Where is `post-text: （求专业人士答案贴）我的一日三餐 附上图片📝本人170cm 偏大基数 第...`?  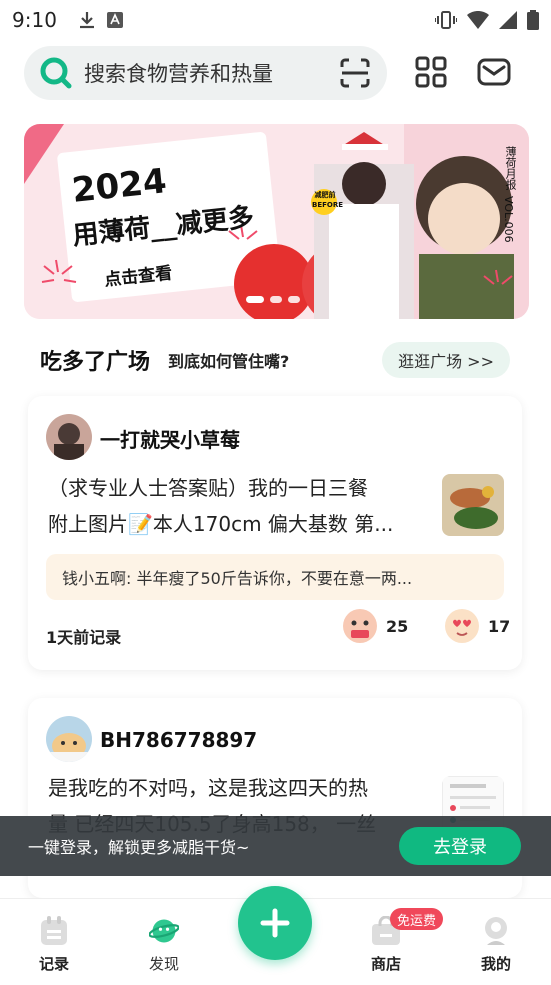 post-text: （求专业人士答案贴）我的一日三餐 附上图片📝本人170cm 偏大基数 第... is located at coordinates (240, 506).